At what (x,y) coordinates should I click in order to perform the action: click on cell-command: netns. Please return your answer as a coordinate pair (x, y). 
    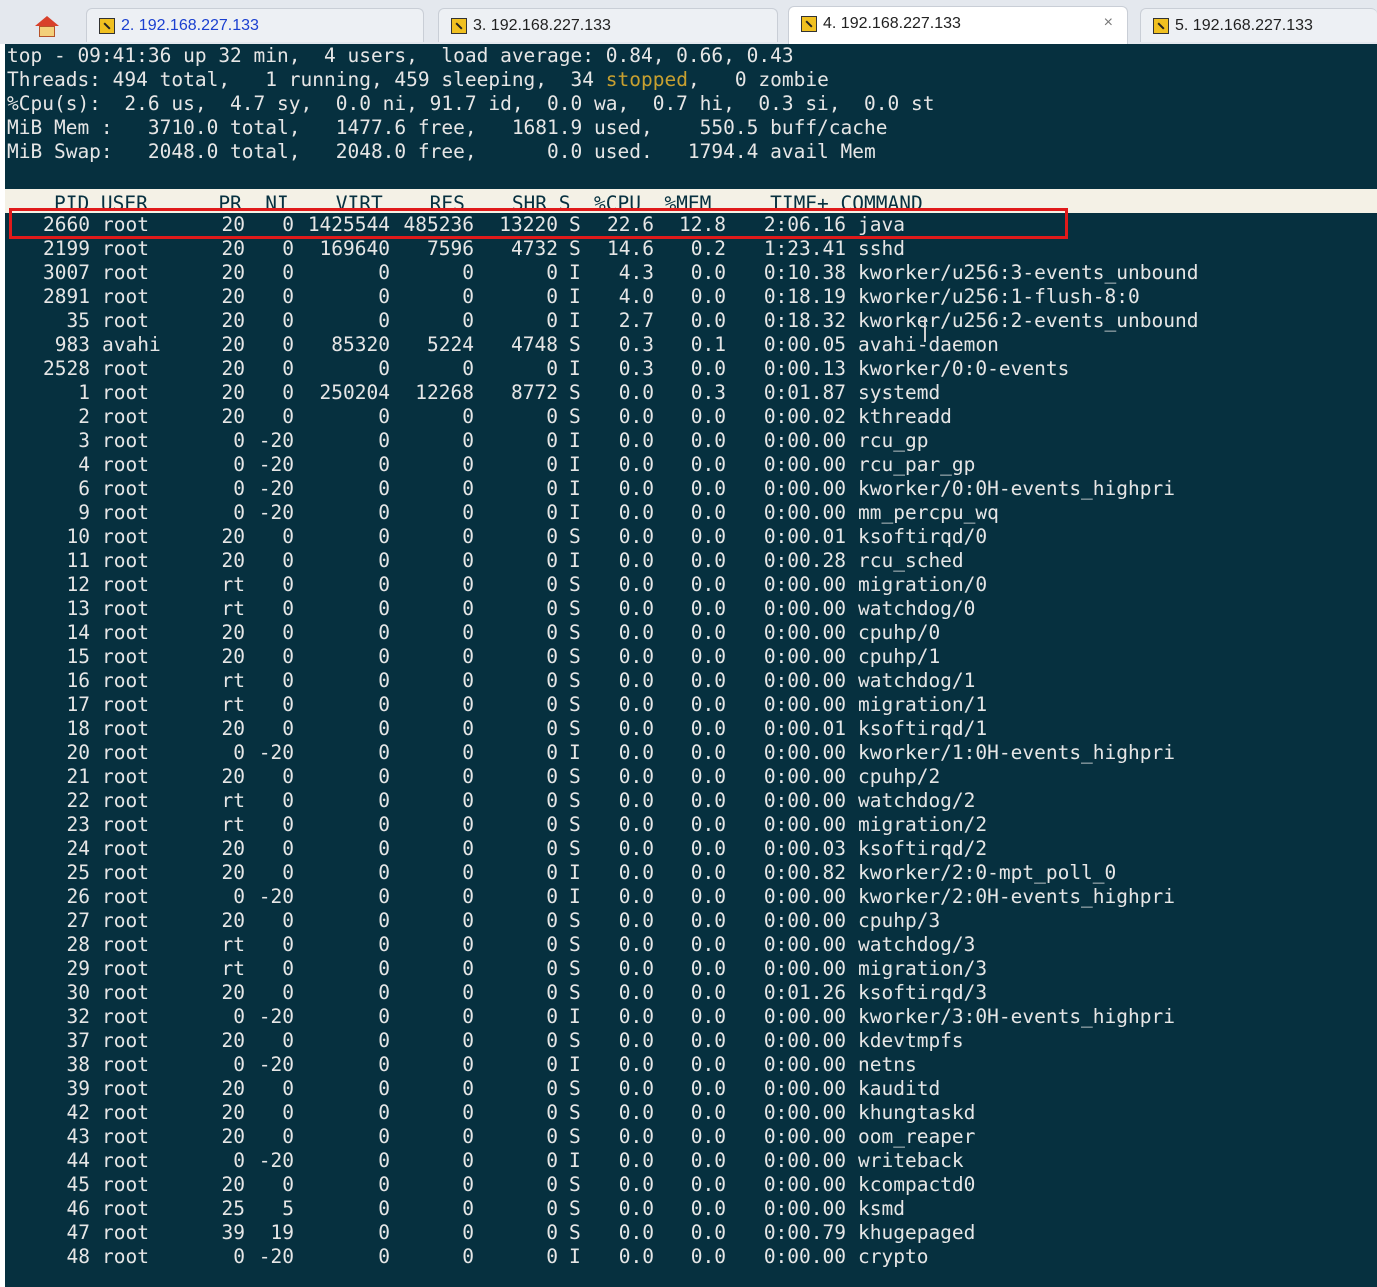
    Looking at the image, I should click on (887, 1064).